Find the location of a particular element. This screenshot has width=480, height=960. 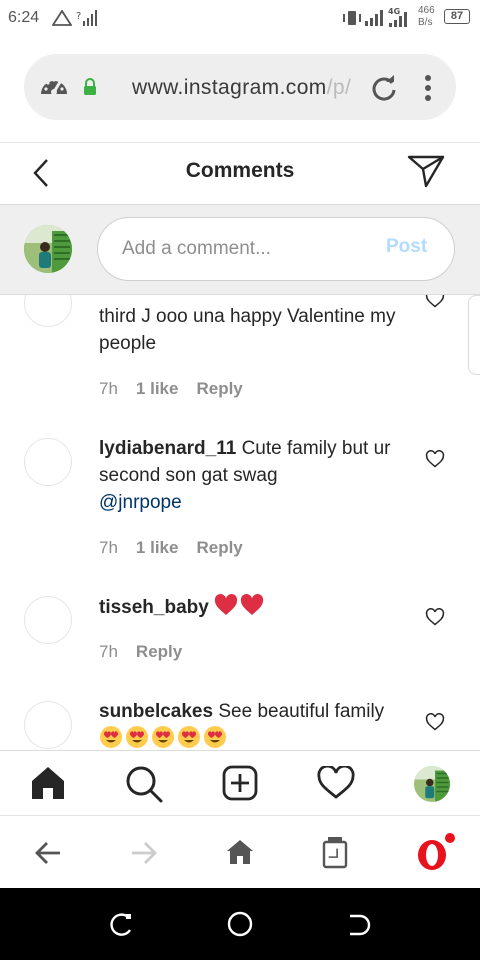

browser-toolbar is located at coordinates (240, 851).